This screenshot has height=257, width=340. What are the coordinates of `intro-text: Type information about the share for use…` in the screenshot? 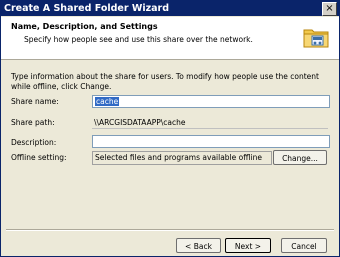 It's located at (165, 81).